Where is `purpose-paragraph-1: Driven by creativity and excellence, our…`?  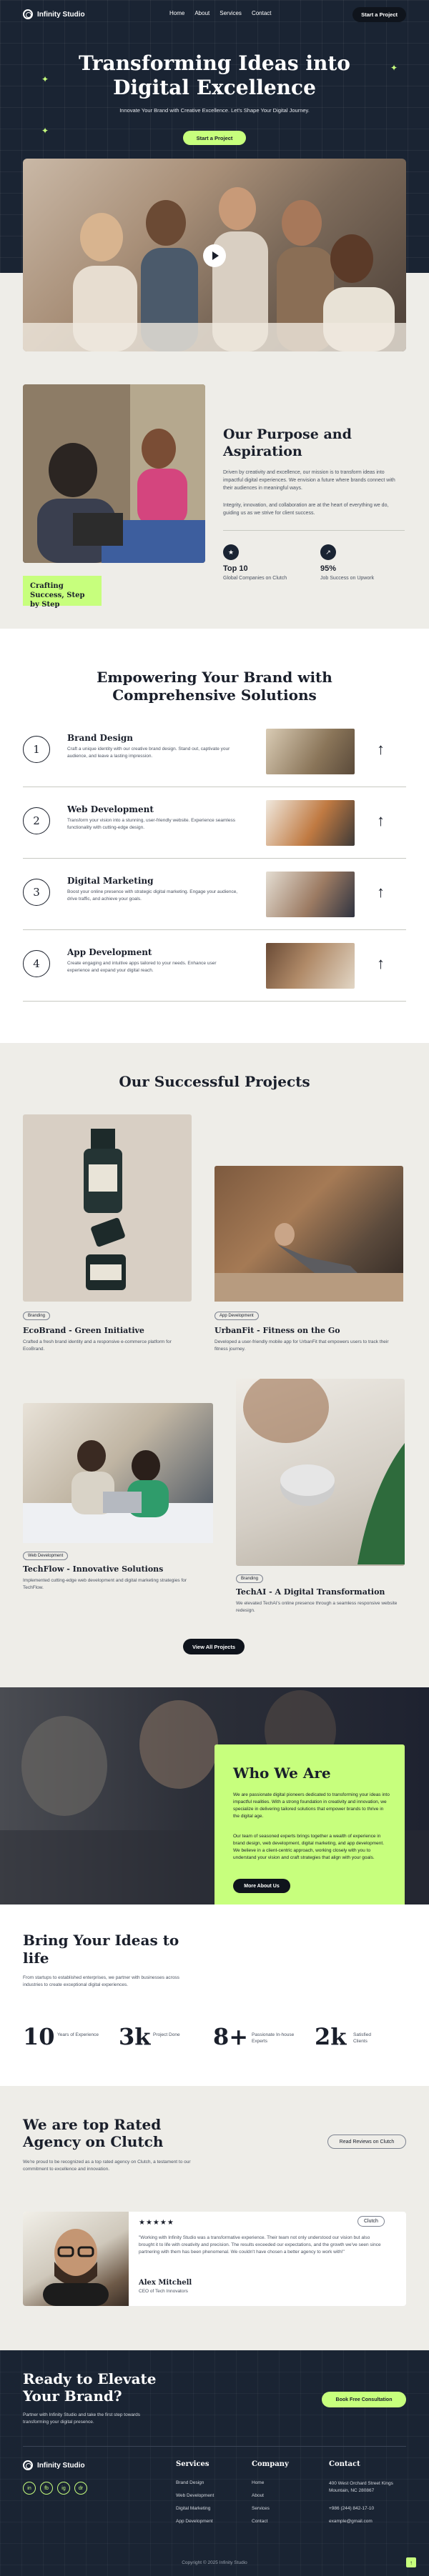
purpose-paragraph-1: Driven by creativity and excellence, our… is located at coordinates (309, 481).